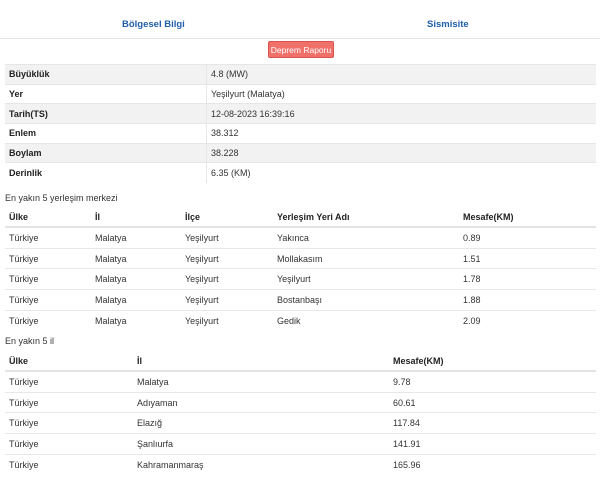  What do you see at coordinates (492, 464) in the screenshot?
I see `table-cell: 165.96` at bounding box center [492, 464].